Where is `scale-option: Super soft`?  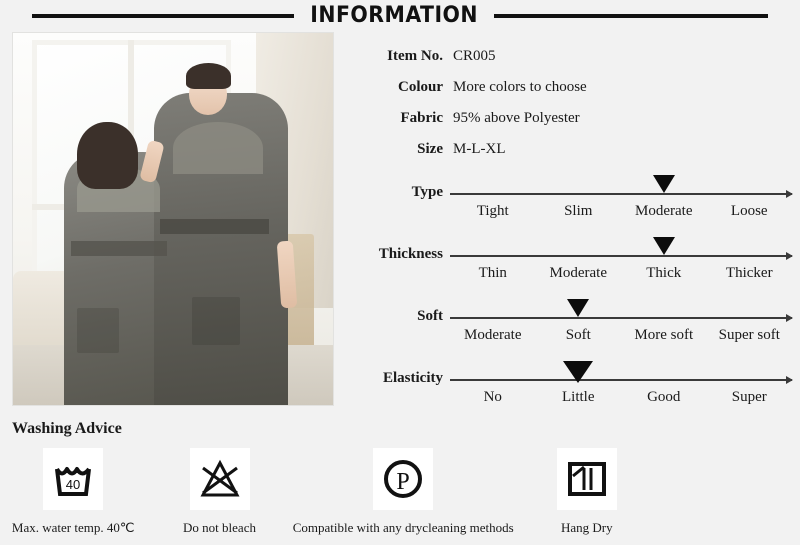
scale-option: Super soft is located at coordinates (749, 335).